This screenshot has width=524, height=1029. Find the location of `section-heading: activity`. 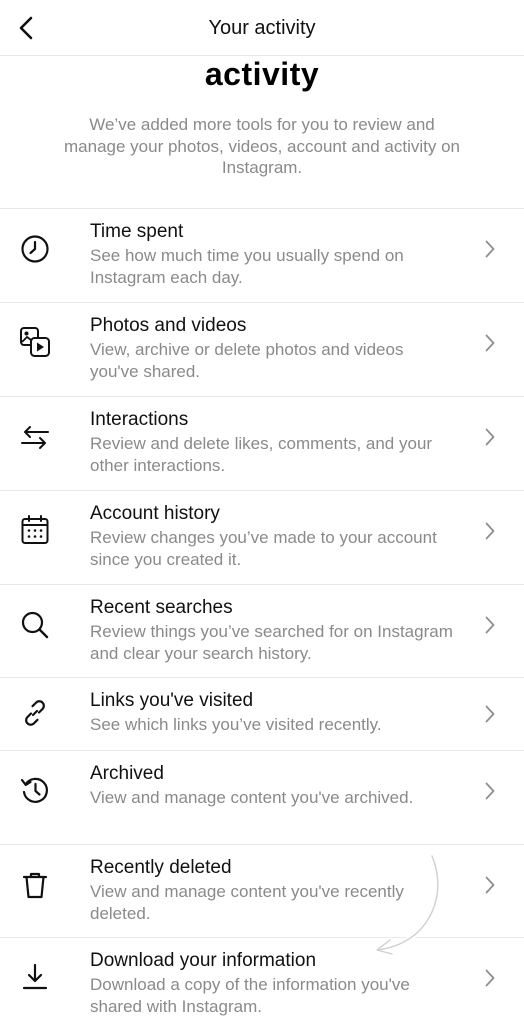

section-heading: activity is located at coordinates (262, 74).